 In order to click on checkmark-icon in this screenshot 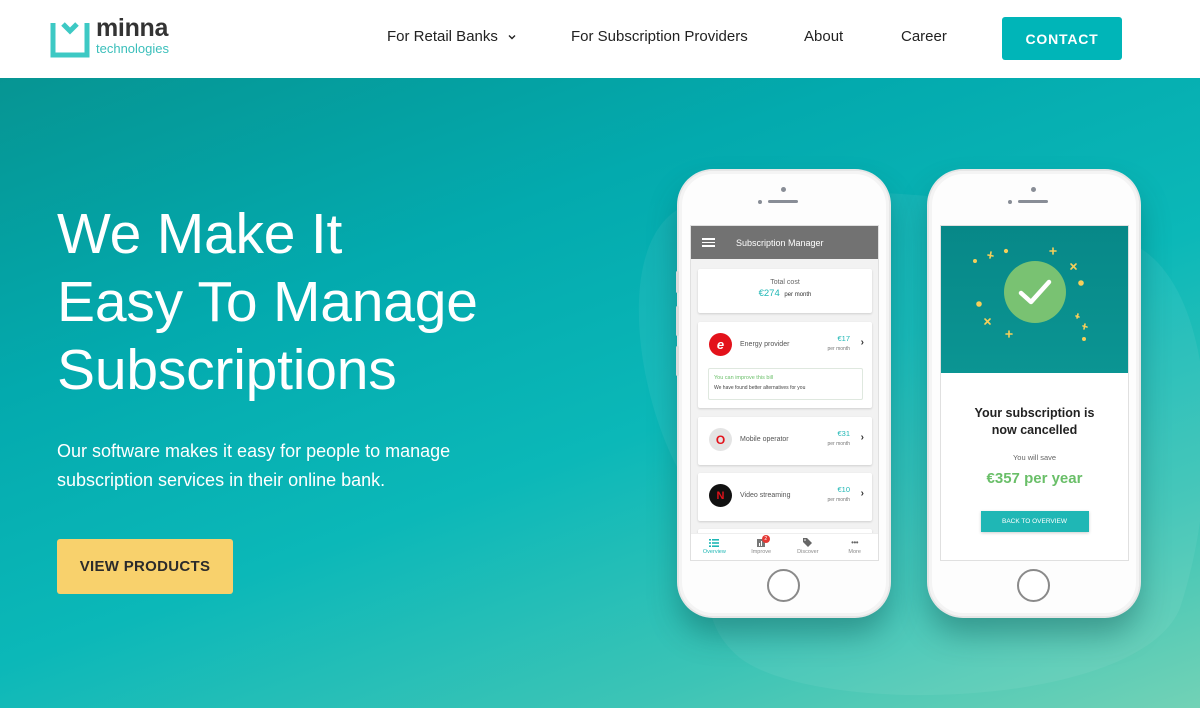, I will do `click(1035, 292)`.